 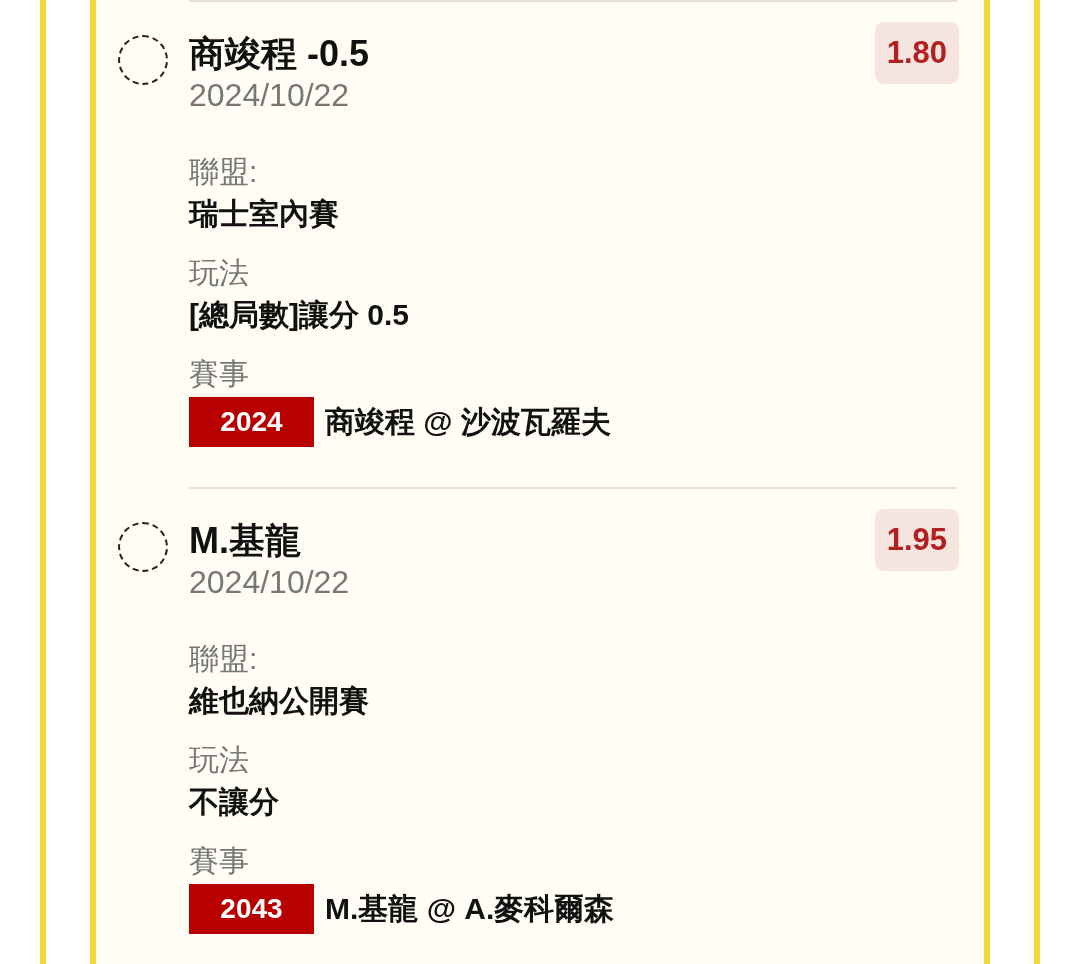 I want to click on field-value: 瑞士室內賽, so click(x=264, y=214).